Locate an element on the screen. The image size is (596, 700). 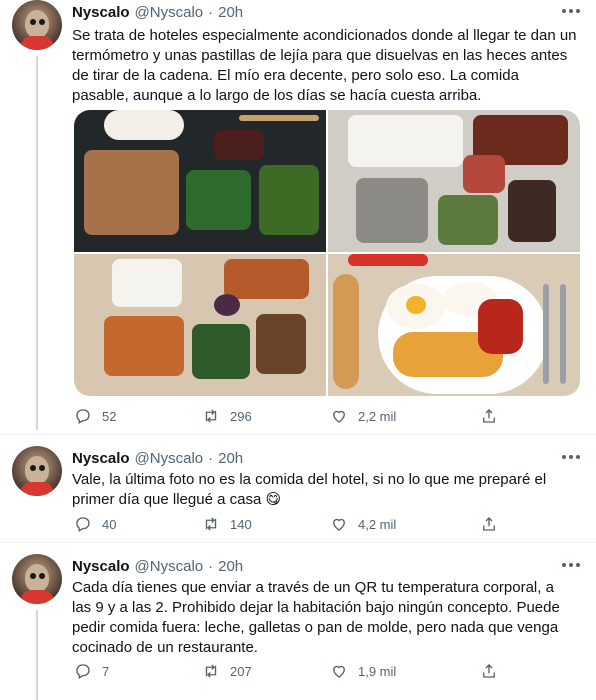
reply-button: 7 is located at coordinates (91, 671).